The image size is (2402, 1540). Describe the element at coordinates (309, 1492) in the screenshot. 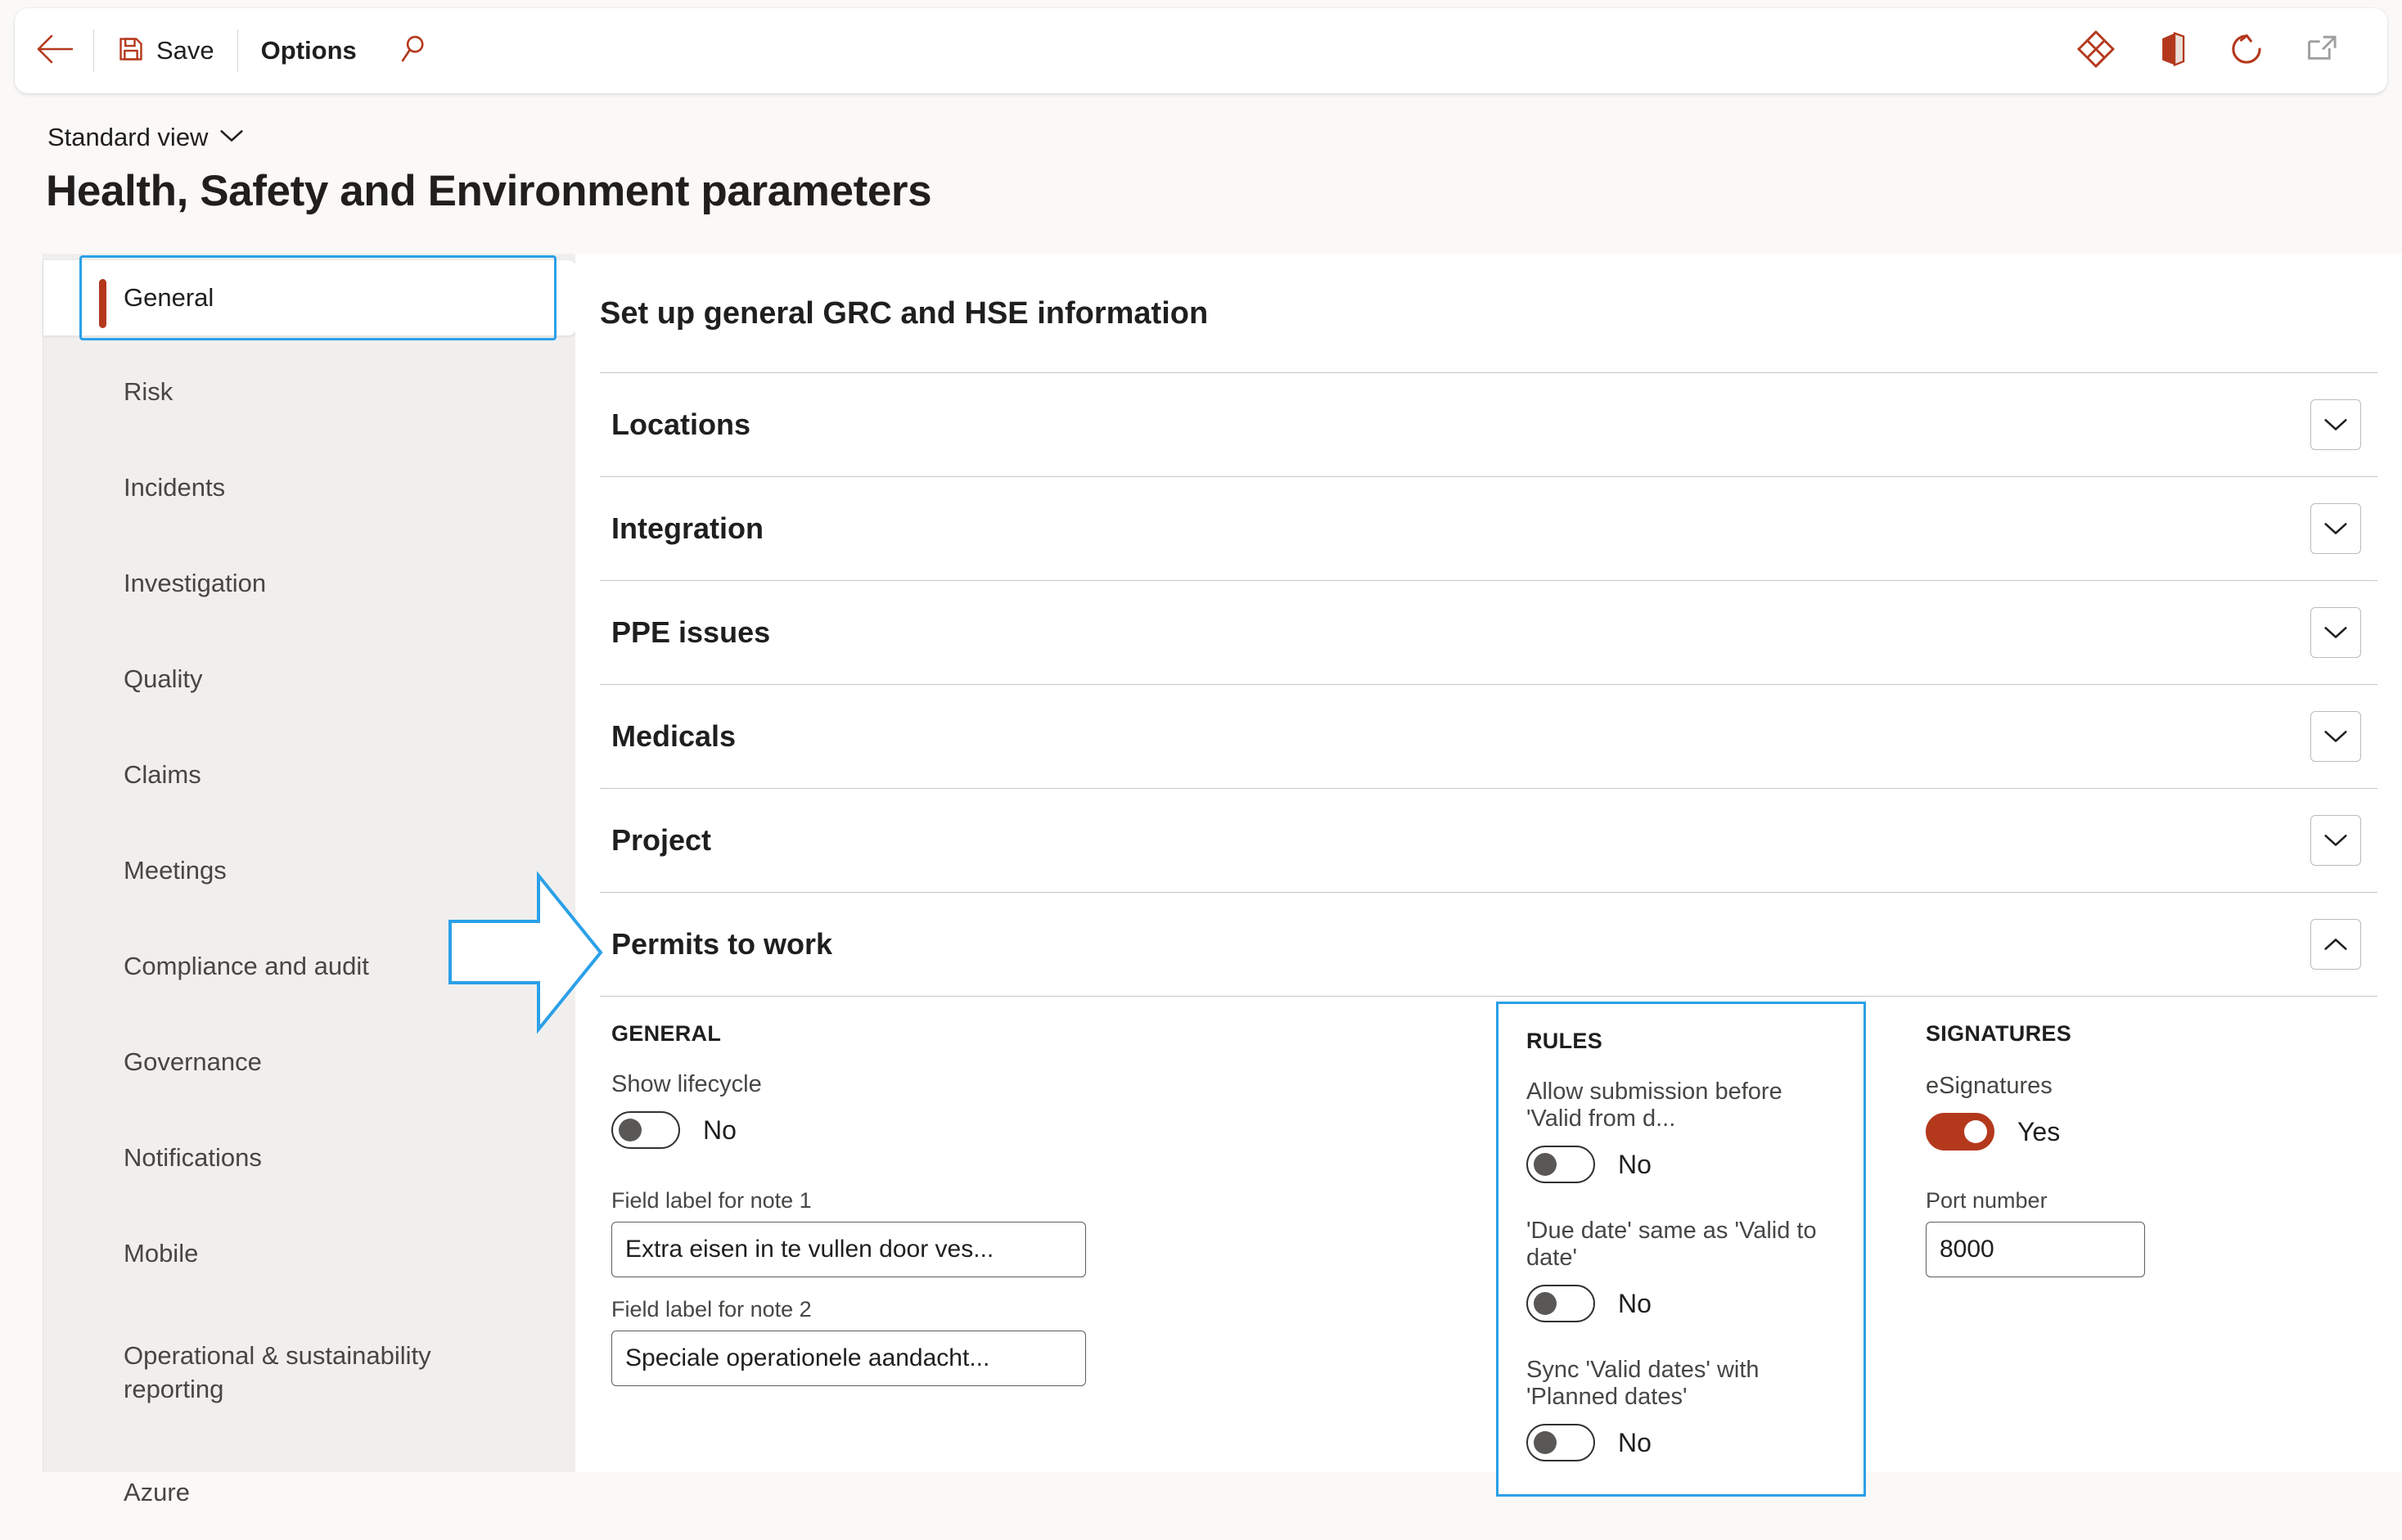

I see `sidebar-item-azure: Azure` at that location.